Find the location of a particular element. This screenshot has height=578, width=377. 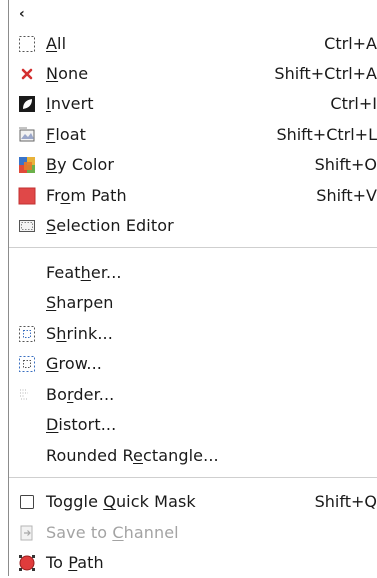

menu-item-all: All Ctrl+A is located at coordinates (188, 44).